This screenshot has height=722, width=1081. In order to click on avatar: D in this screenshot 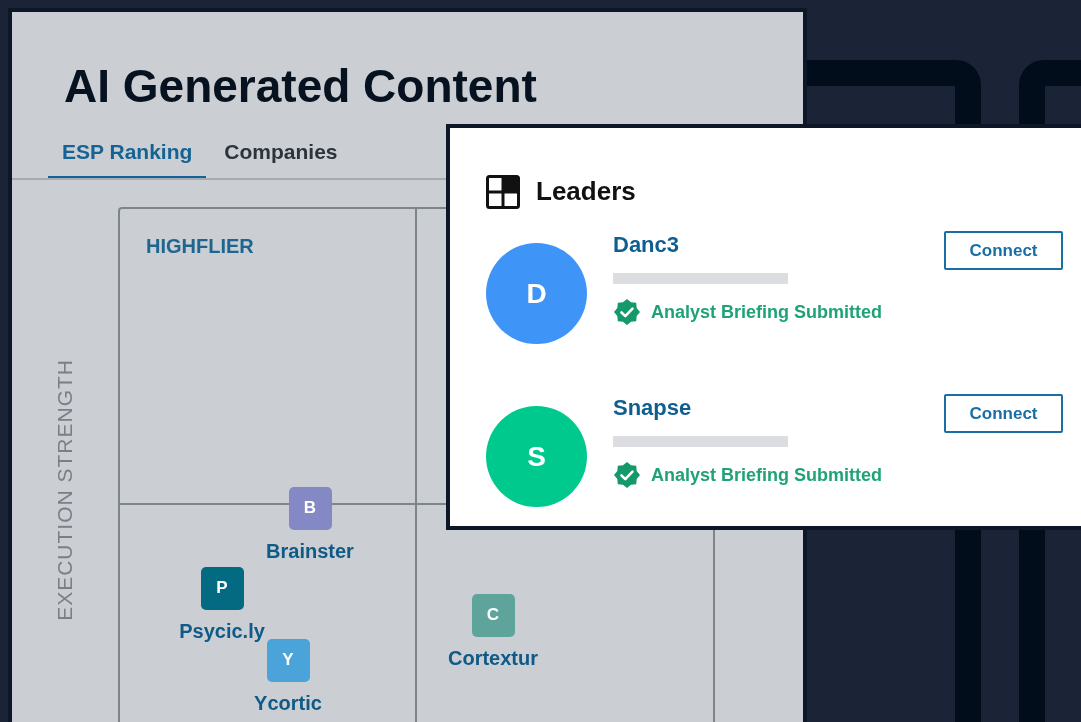, I will do `click(536, 293)`.